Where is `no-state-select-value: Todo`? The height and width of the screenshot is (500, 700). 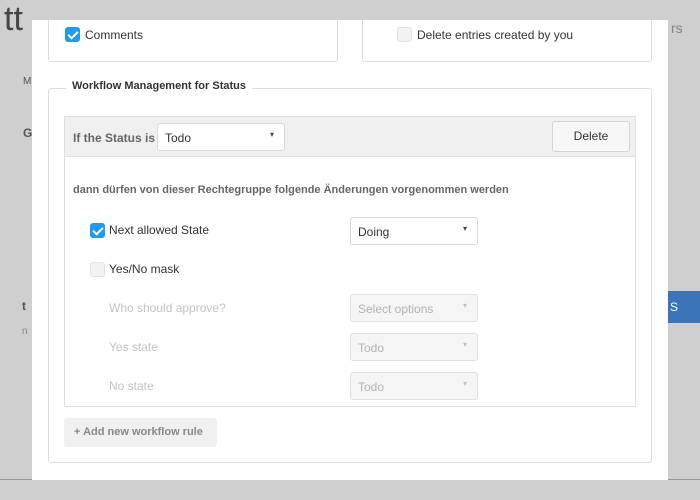 no-state-select-value: Todo is located at coordinates (371, 387).